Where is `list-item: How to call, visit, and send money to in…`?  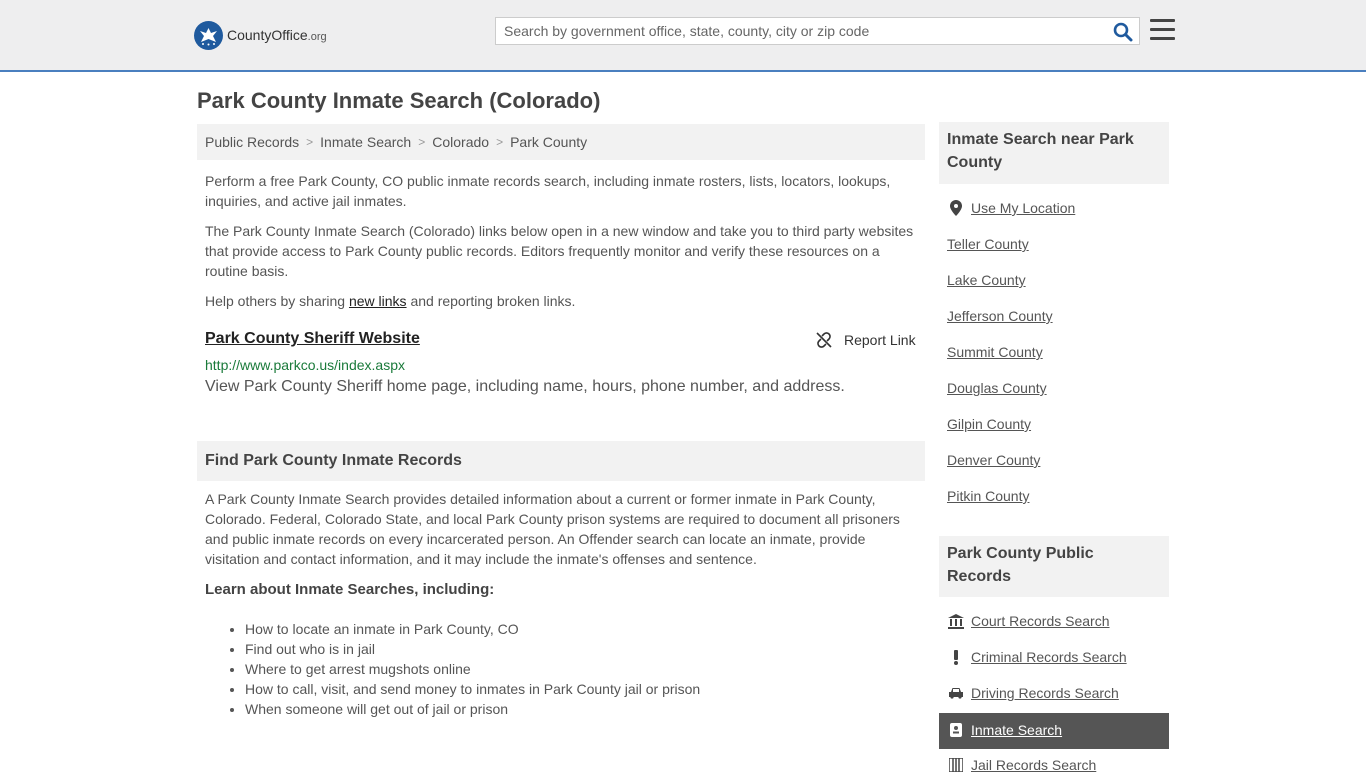 list-item: How to call, visit, and send money to in… is located at coordinates (472, 689).